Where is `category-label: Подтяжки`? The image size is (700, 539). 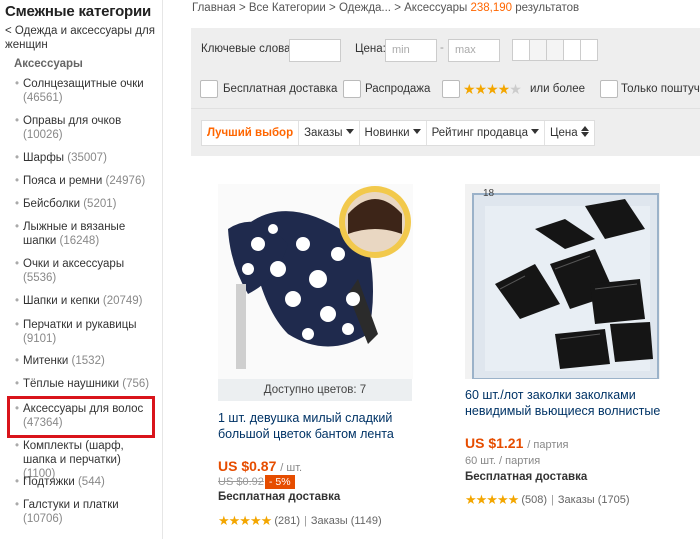 category-label: Подтяжки is located at coordinates (49, 482).